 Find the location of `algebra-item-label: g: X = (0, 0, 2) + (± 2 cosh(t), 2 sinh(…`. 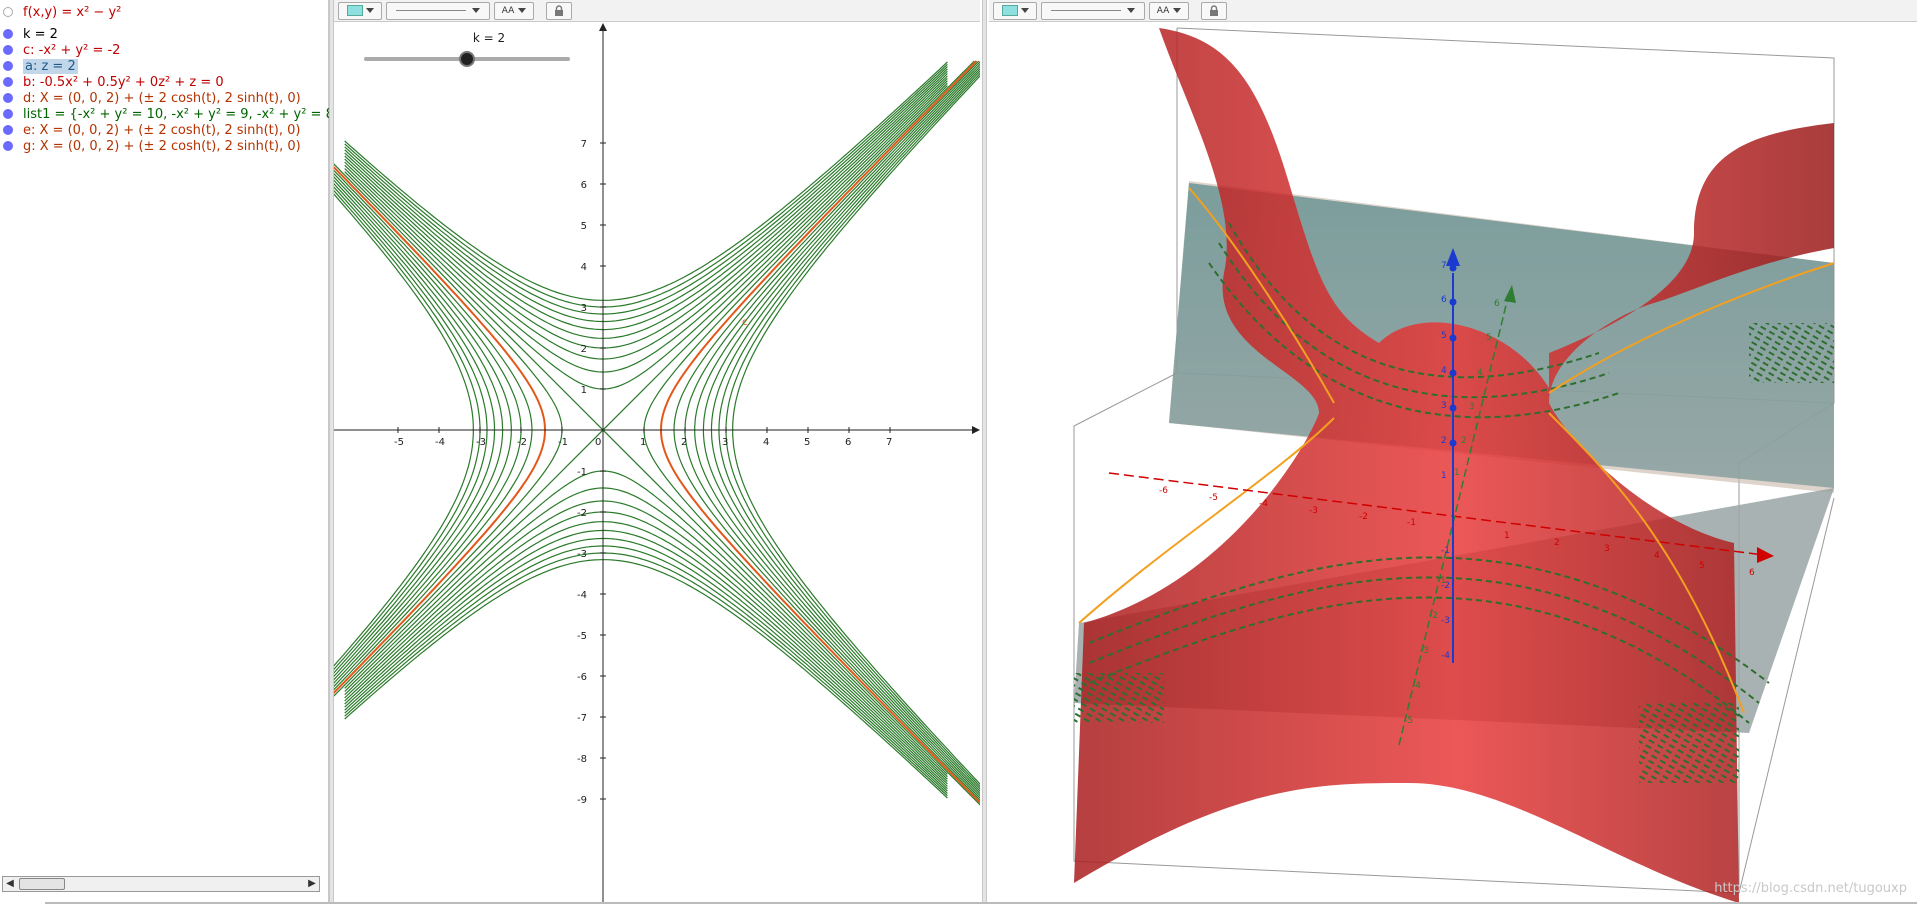

algebra-item-label: g: X = (0, 0, 2) + (± 2 cosh(t), 2 sinh(… is located at coordinates (162, 146).